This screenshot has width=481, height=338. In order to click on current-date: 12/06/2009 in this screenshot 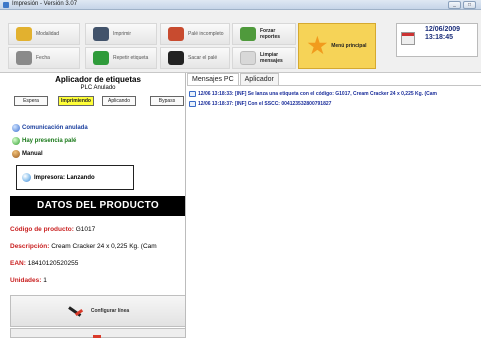, I will do `click(443, 29)`.